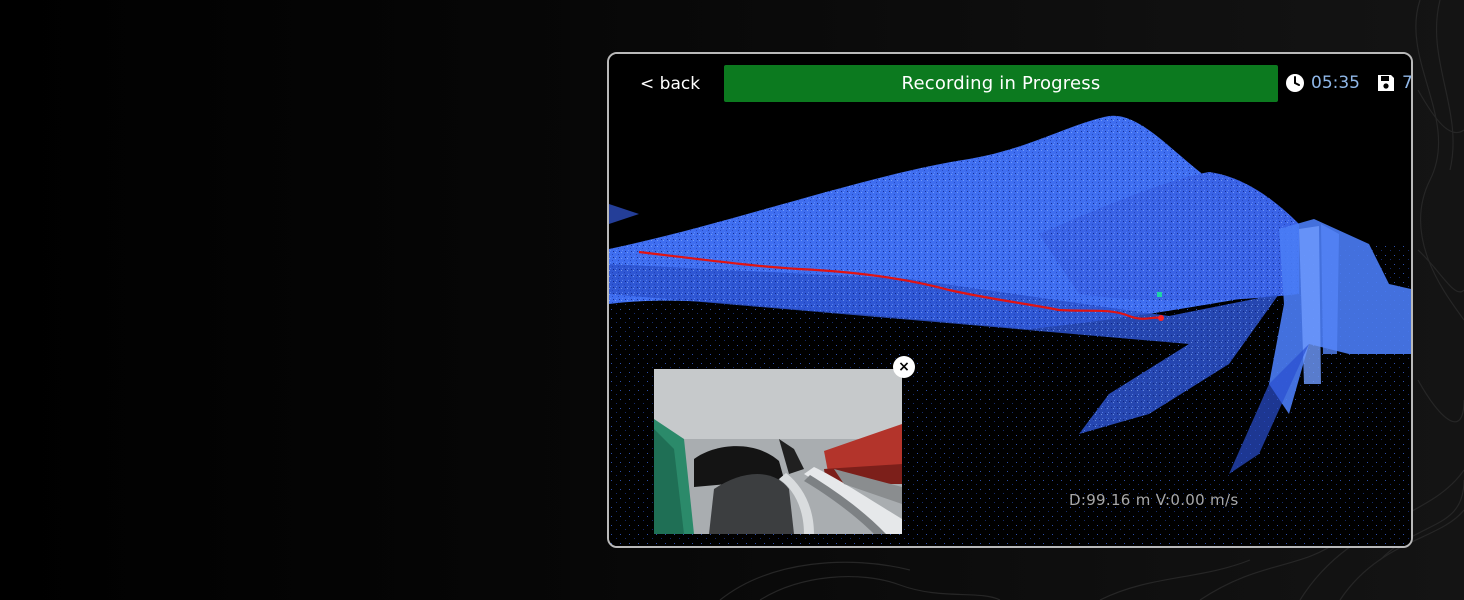  What do you see at coordinates (1386, 83) in the screenshot?
I see `save-icon` at bounding box center [1386, 83].